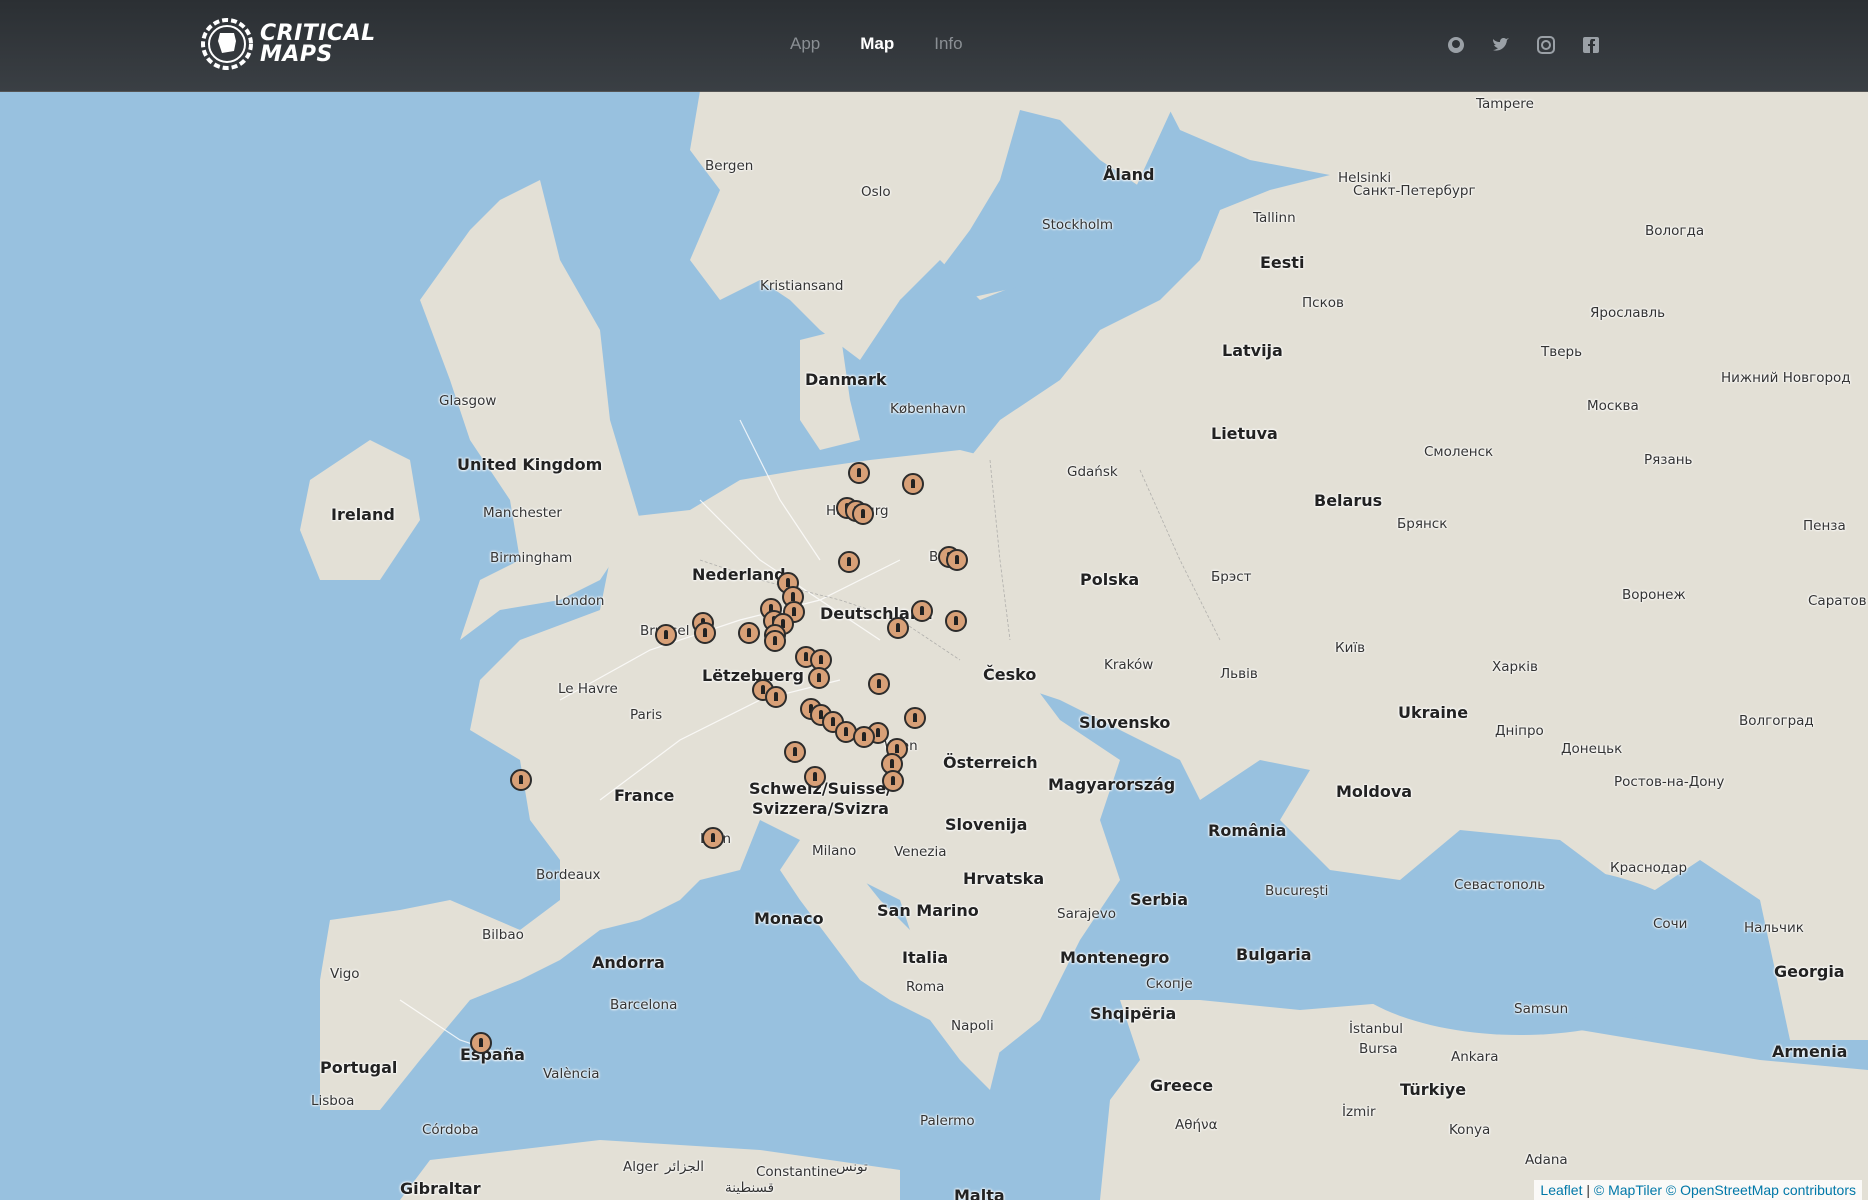 This screenshot has height=1200, width=1868. Describe the element at coordinates (450, 1130) in the screenshot. I see `city-label: Córdoba` at that location.